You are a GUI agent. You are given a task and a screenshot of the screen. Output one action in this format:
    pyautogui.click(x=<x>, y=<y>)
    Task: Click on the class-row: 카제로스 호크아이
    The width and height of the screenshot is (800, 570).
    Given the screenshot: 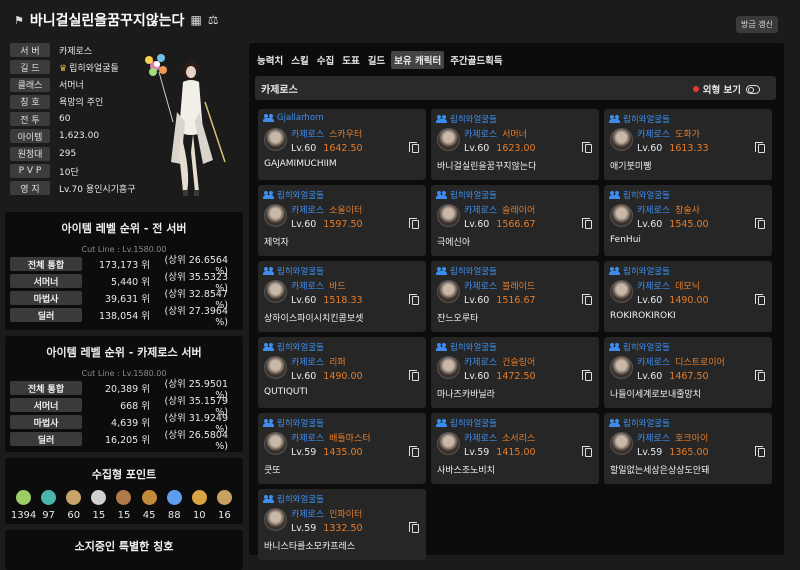 What is the action you would take?
    pyautogui.click(x=672, y=437)
    